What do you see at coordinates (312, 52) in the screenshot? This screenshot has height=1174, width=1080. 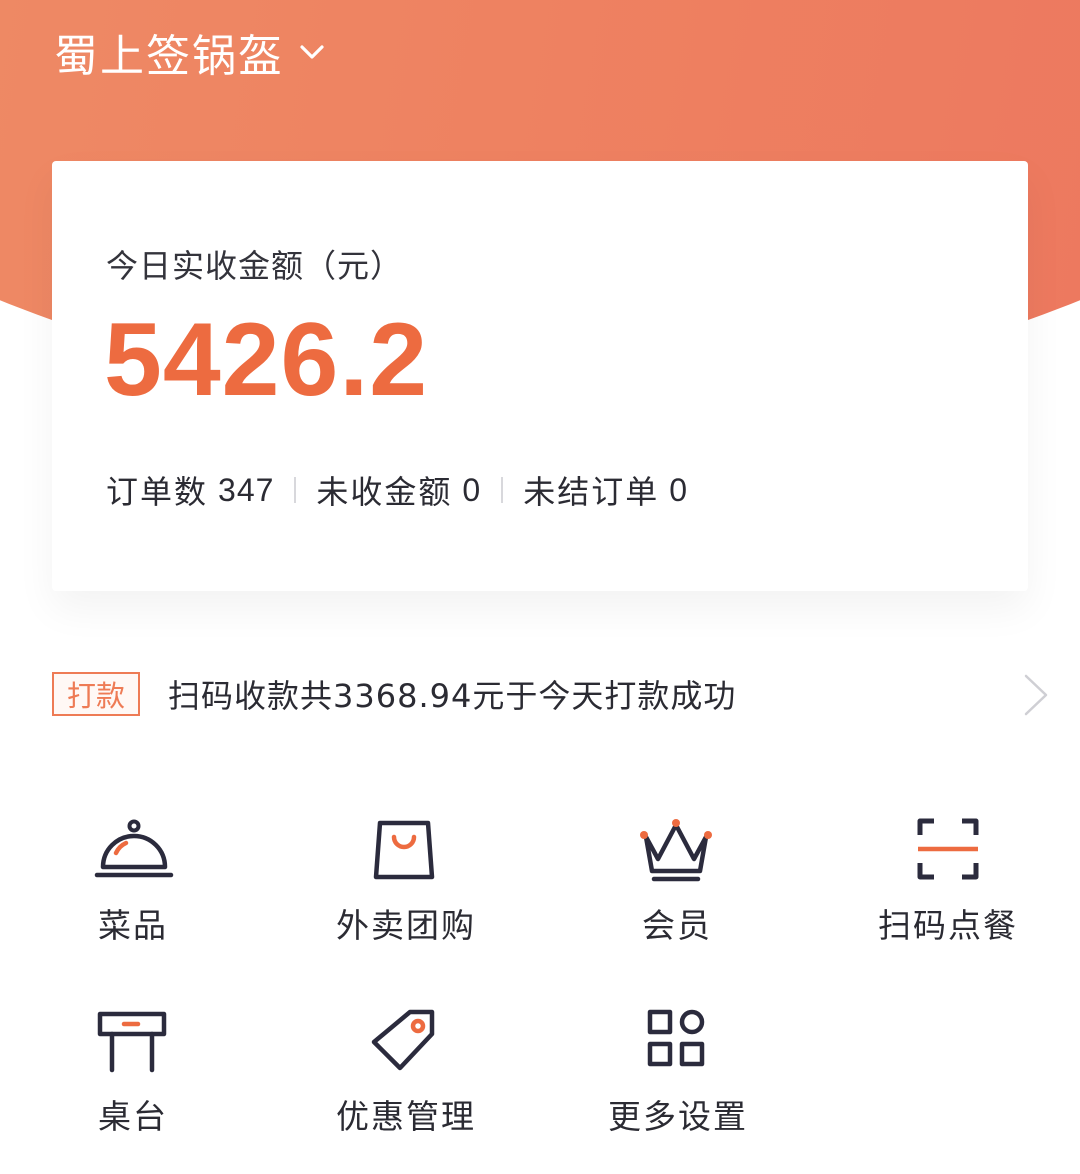 I see `chevron-down-icon` at bounding box center [312, 52].